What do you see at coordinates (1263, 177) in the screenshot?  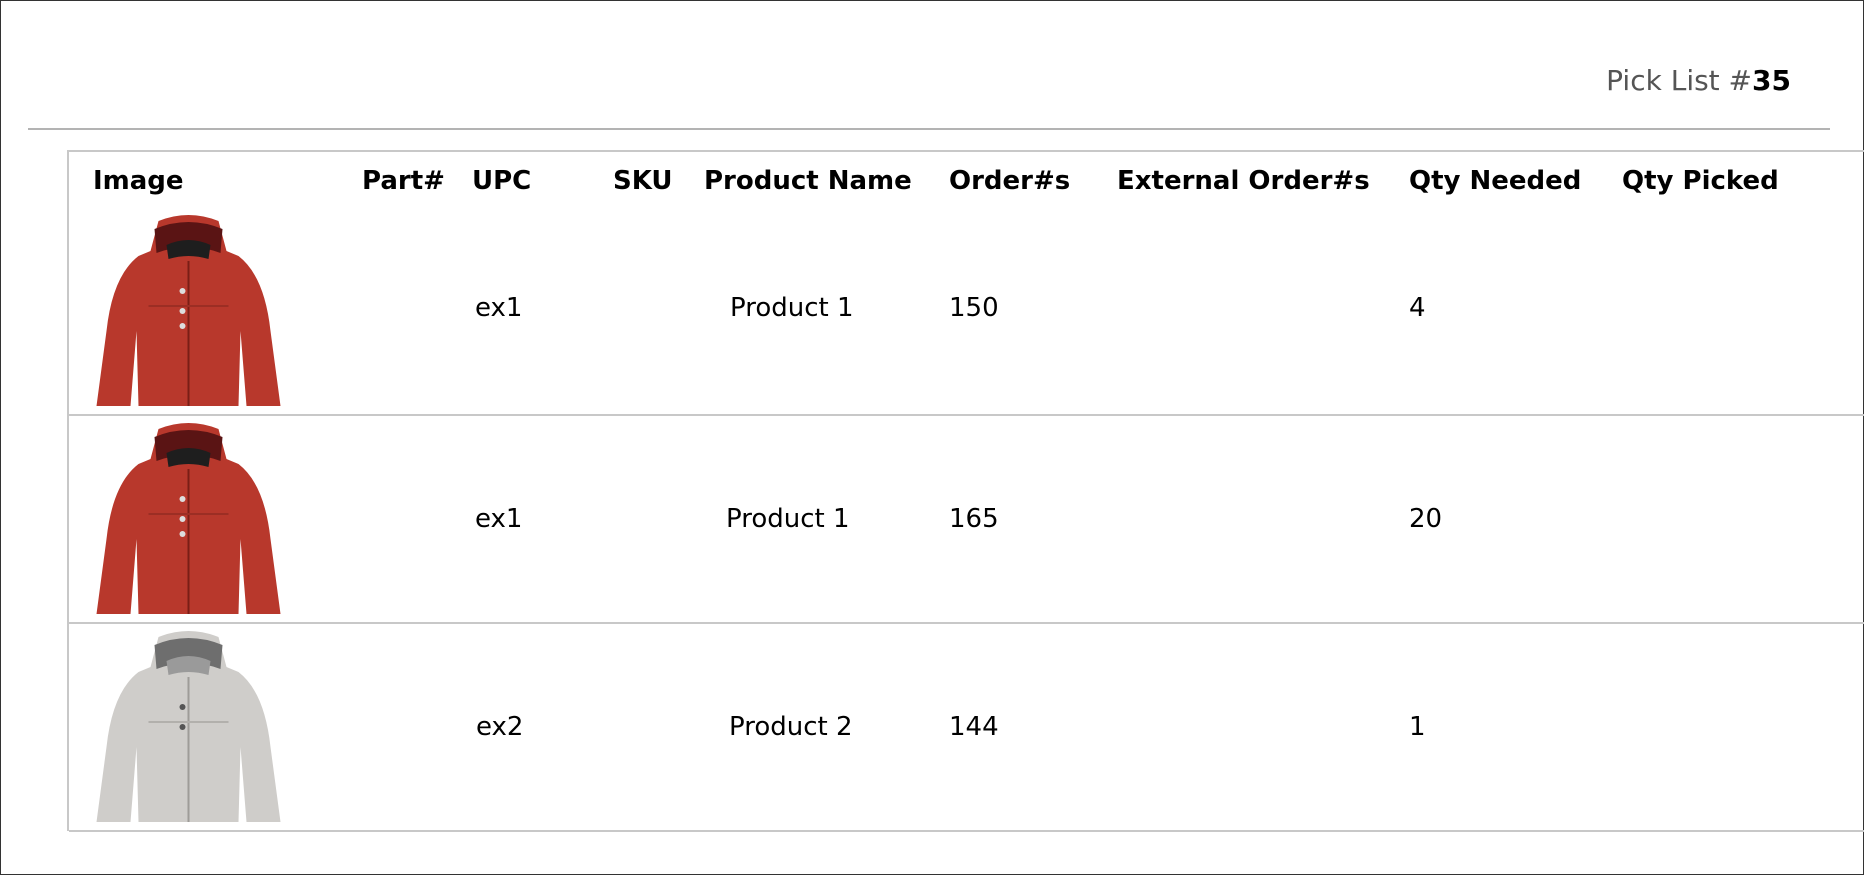 I see `column-header-external-orders: External Order#s` at bounding box center [1263, 177].